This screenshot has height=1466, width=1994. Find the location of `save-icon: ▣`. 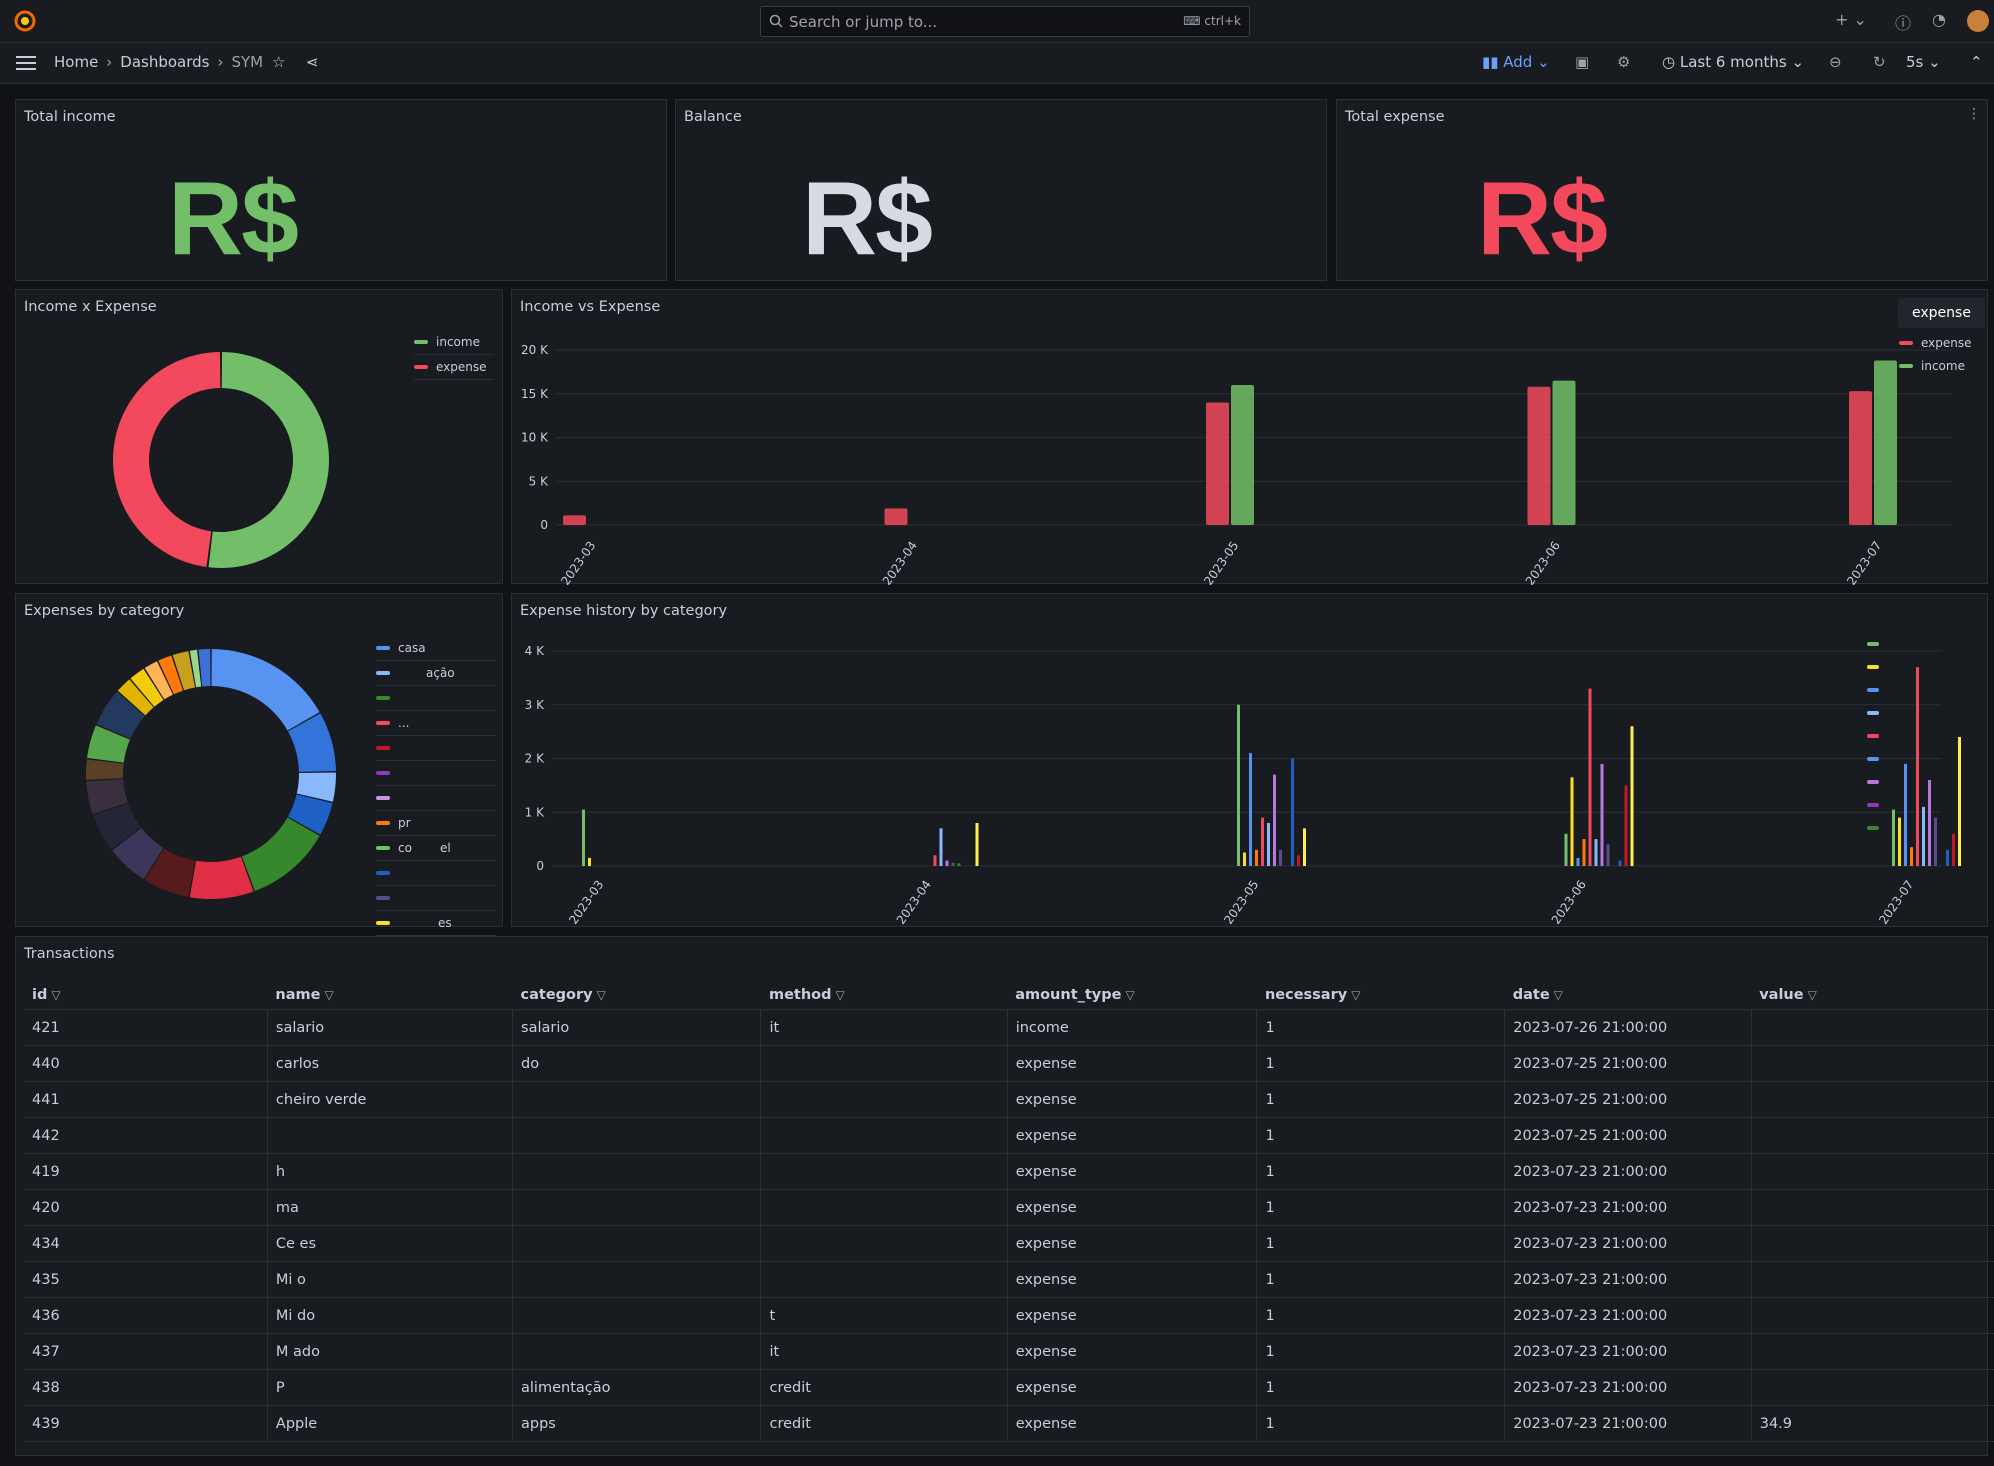

save-icon: ▣ is located at coordinates (1582, 62).